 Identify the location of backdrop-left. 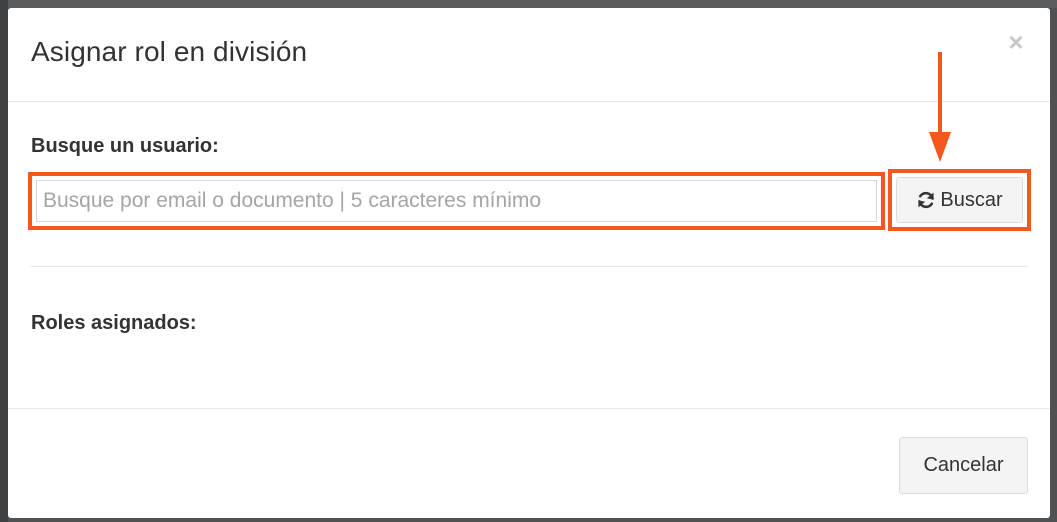
(4, 261).